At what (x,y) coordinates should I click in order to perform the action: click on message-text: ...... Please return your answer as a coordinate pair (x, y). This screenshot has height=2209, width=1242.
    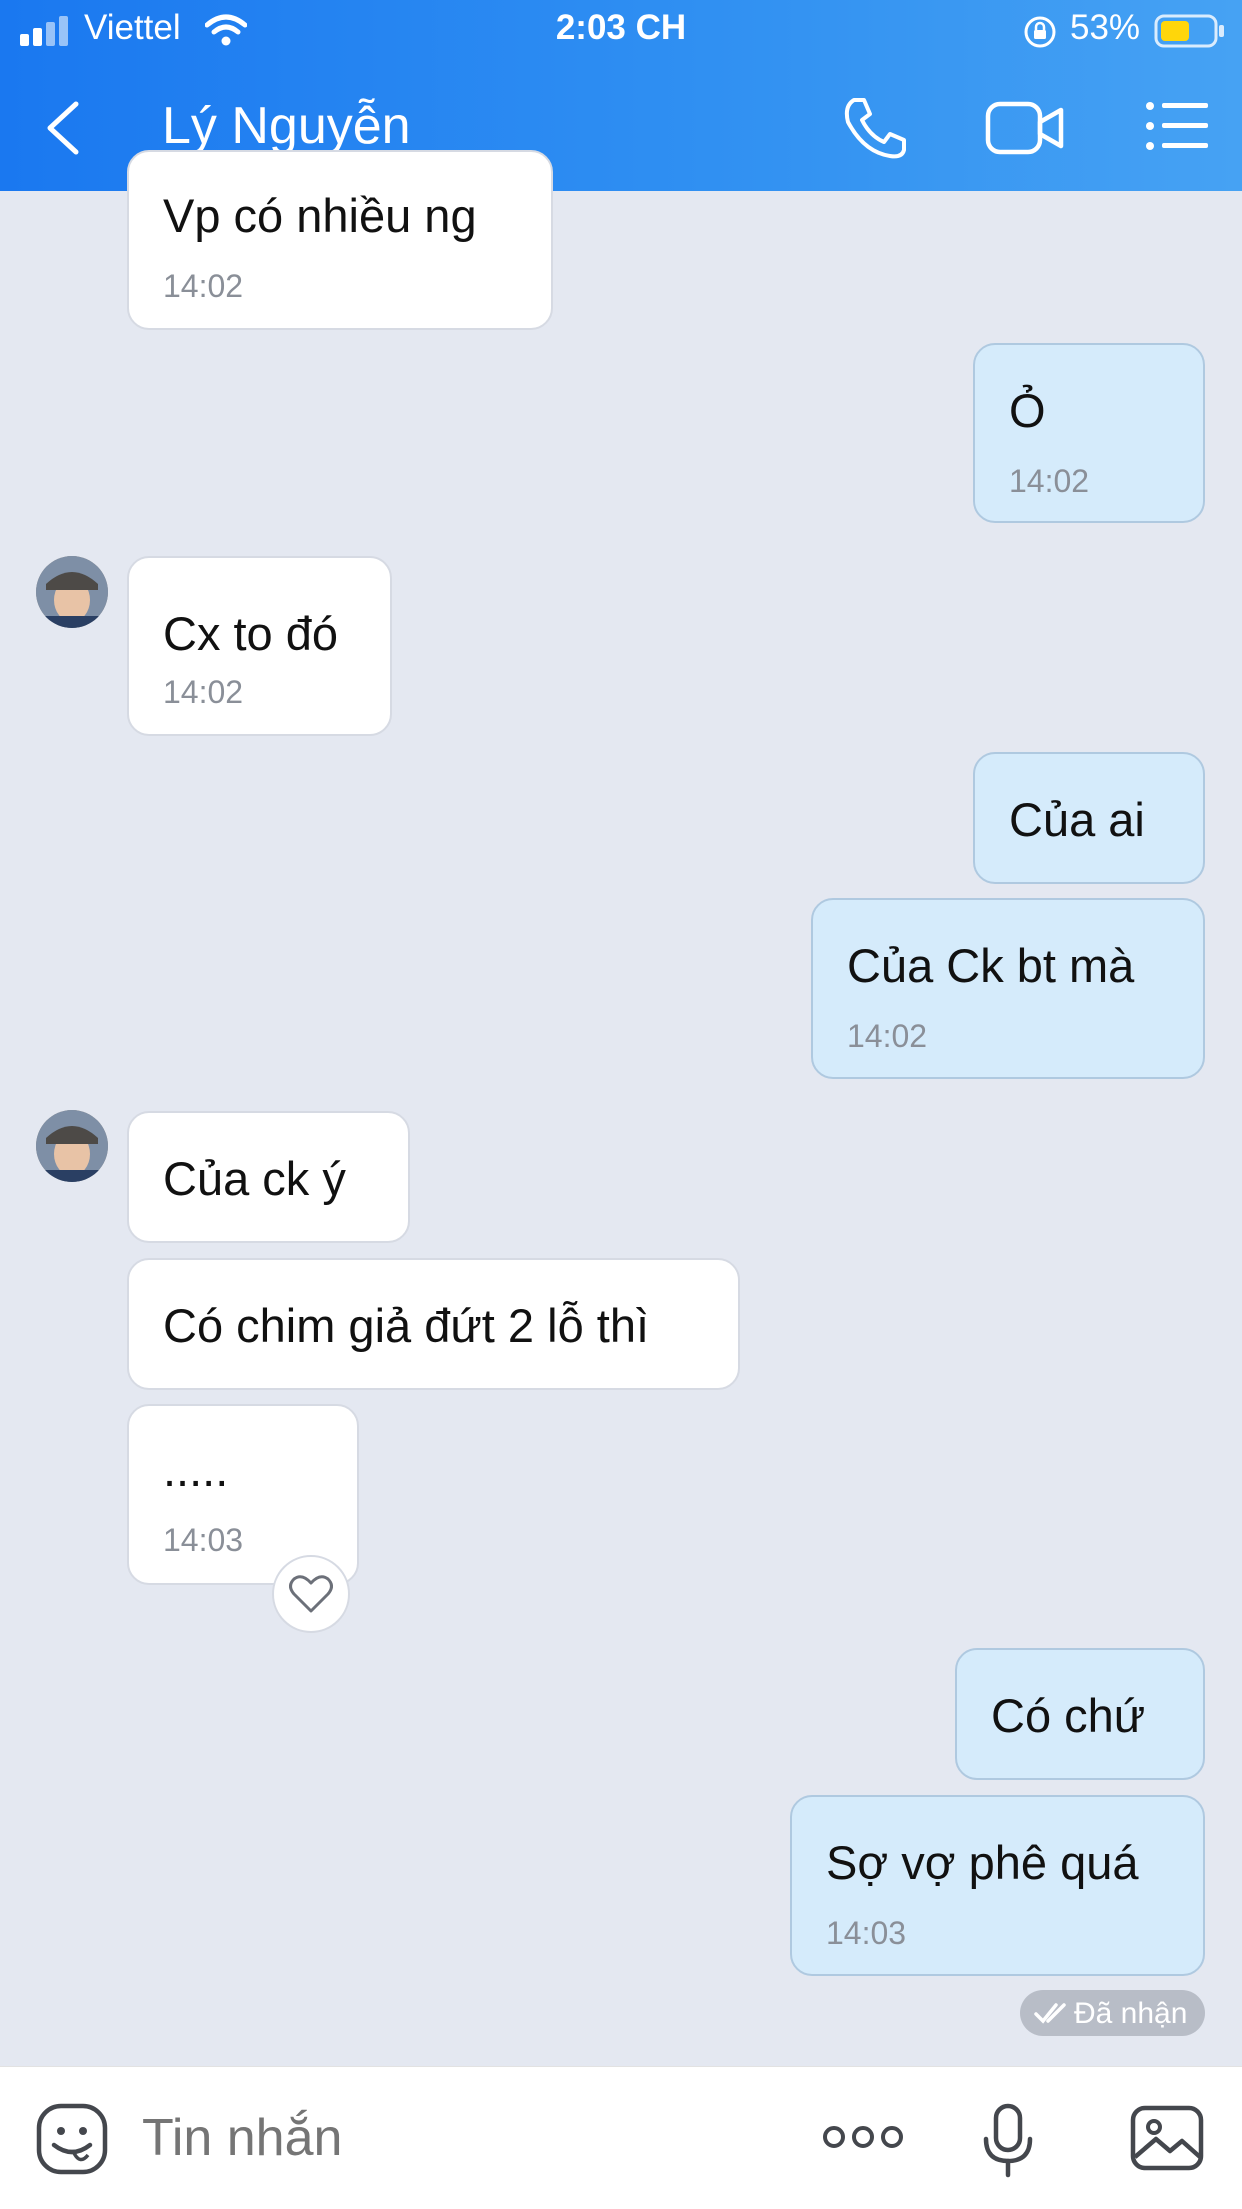
    Looking at the image, I should click on (196, 1469).